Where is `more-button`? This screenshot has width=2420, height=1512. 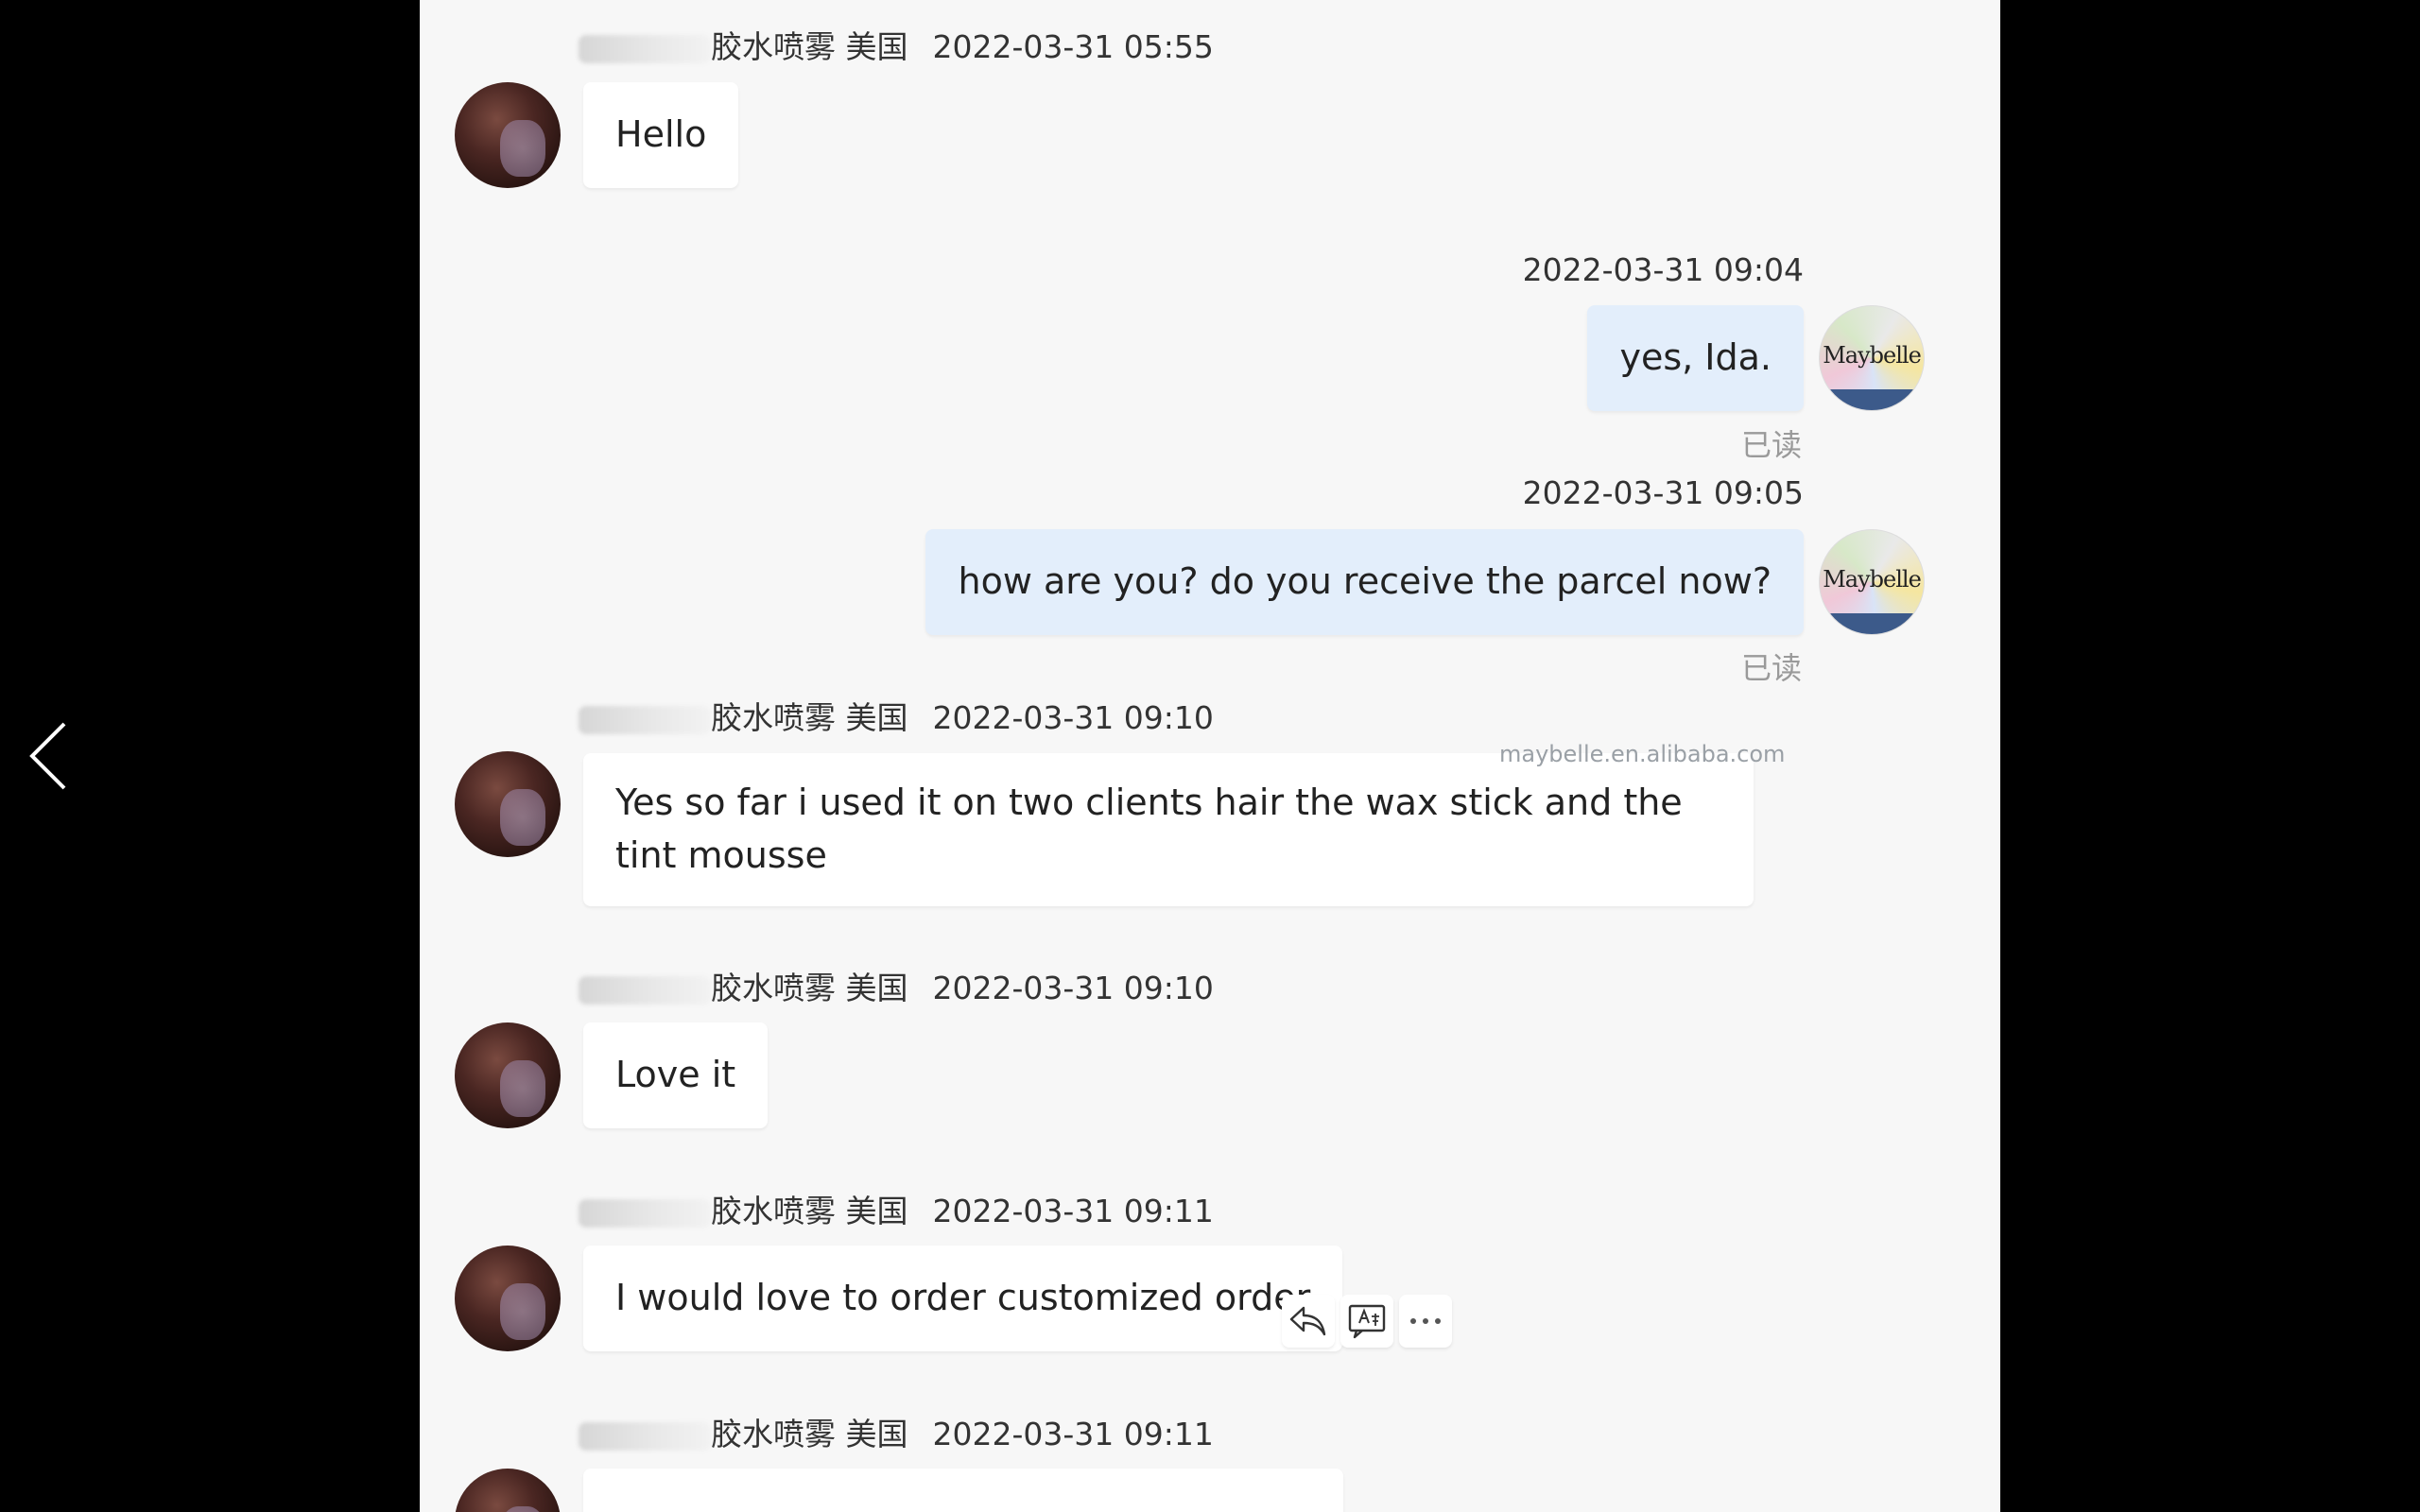 more-button is located at coordinates (1425, 1321).